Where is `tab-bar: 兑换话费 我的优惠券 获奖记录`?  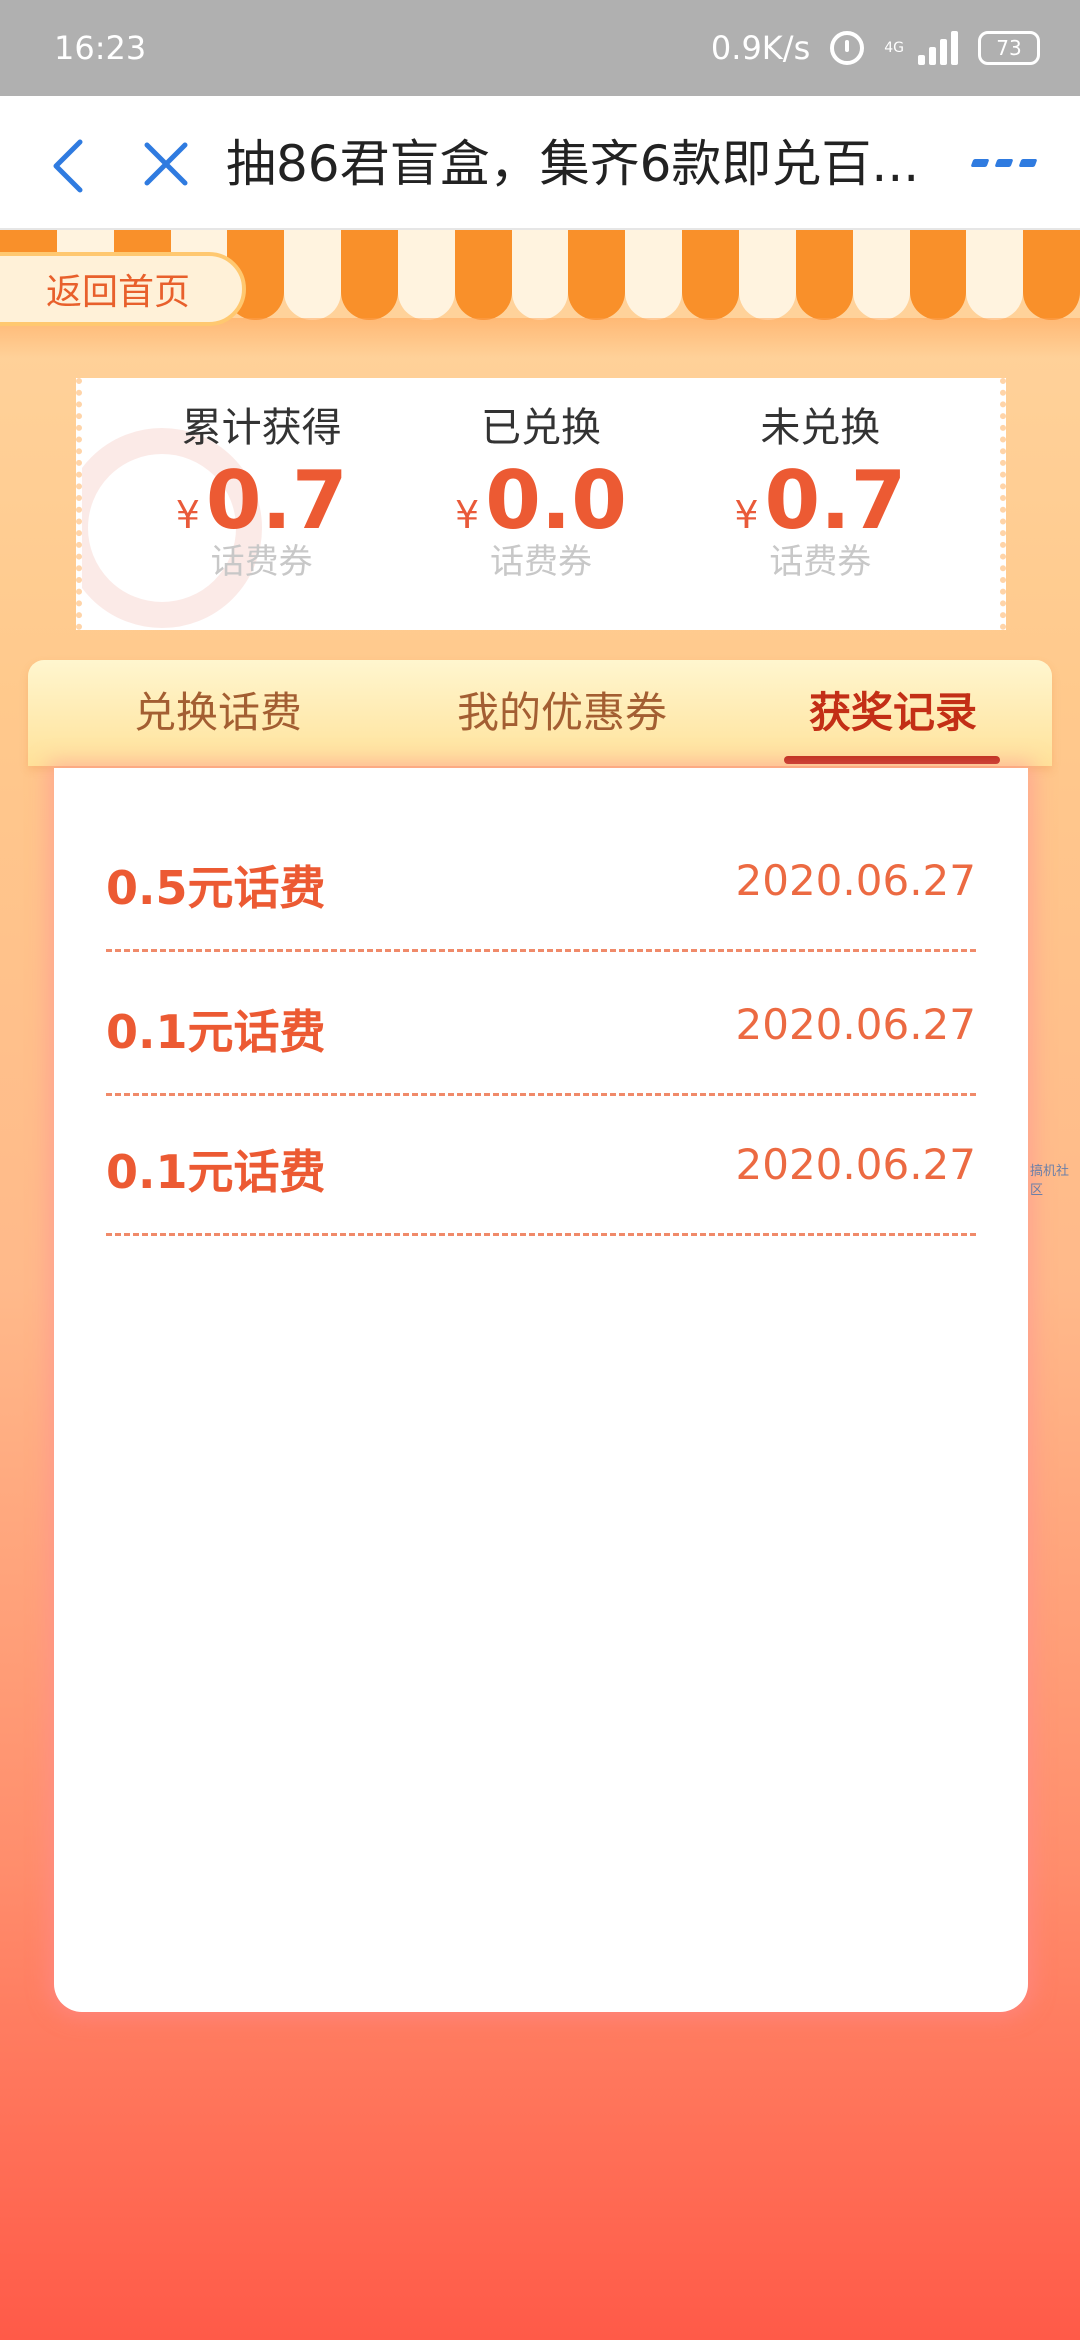 tab-bar: 兑换话费 我的优惠券 获奖记录 is located at coordinates (540, 713).